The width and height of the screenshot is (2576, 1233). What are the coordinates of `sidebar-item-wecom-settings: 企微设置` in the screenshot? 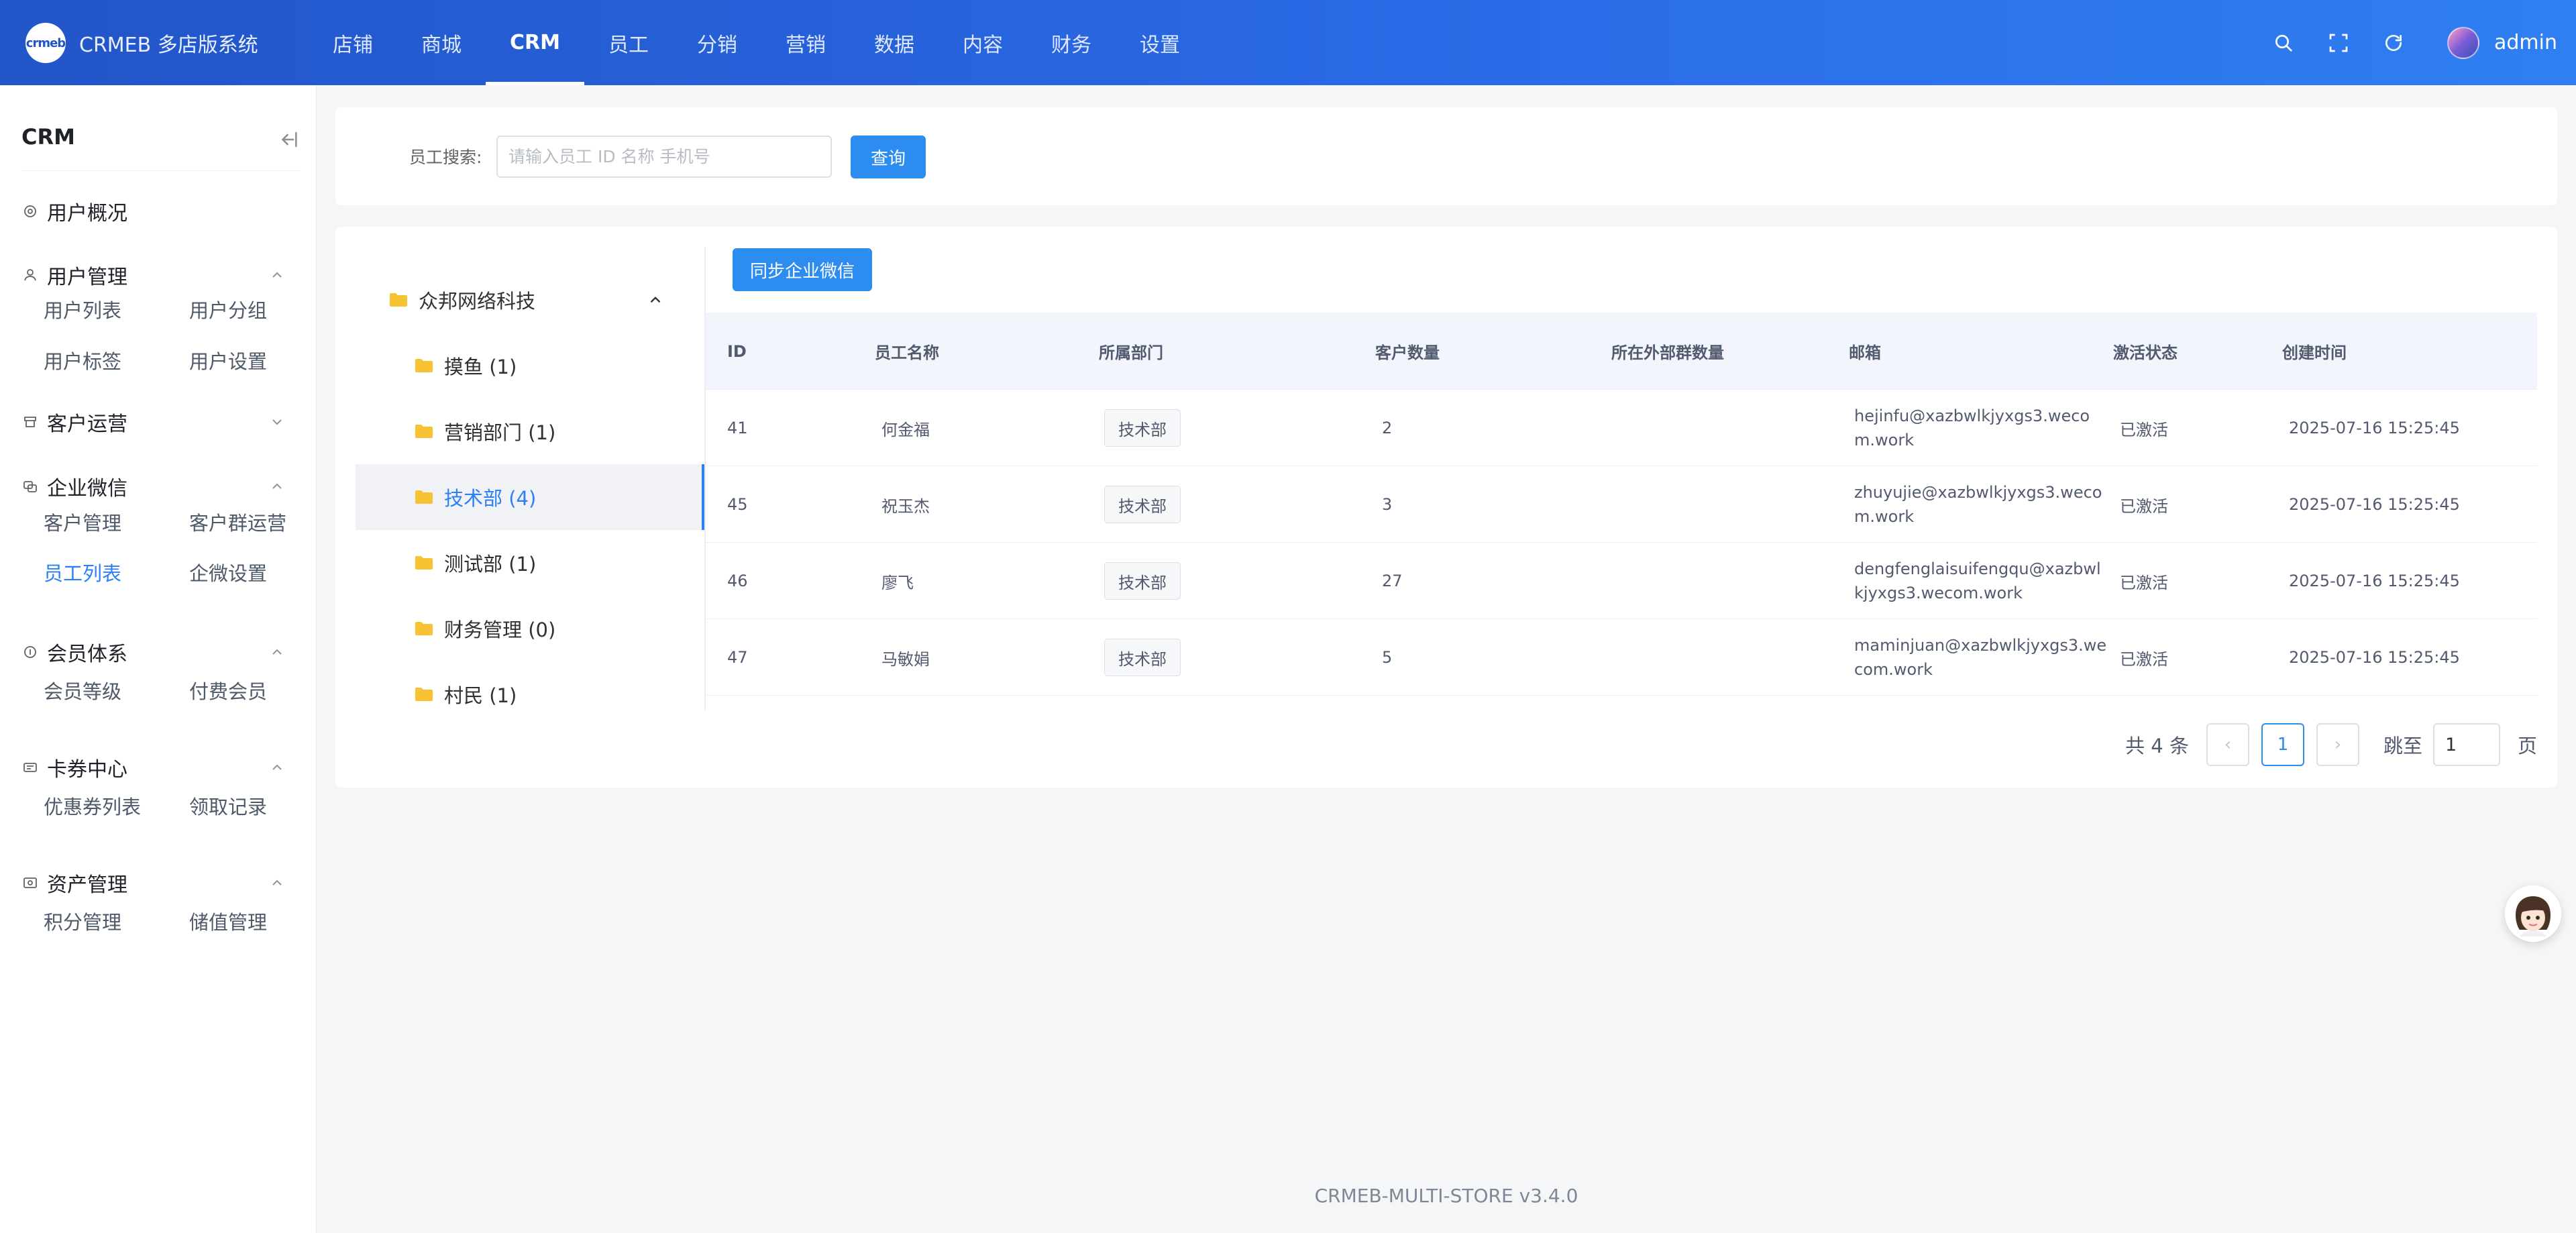 It's located at (228, 572).